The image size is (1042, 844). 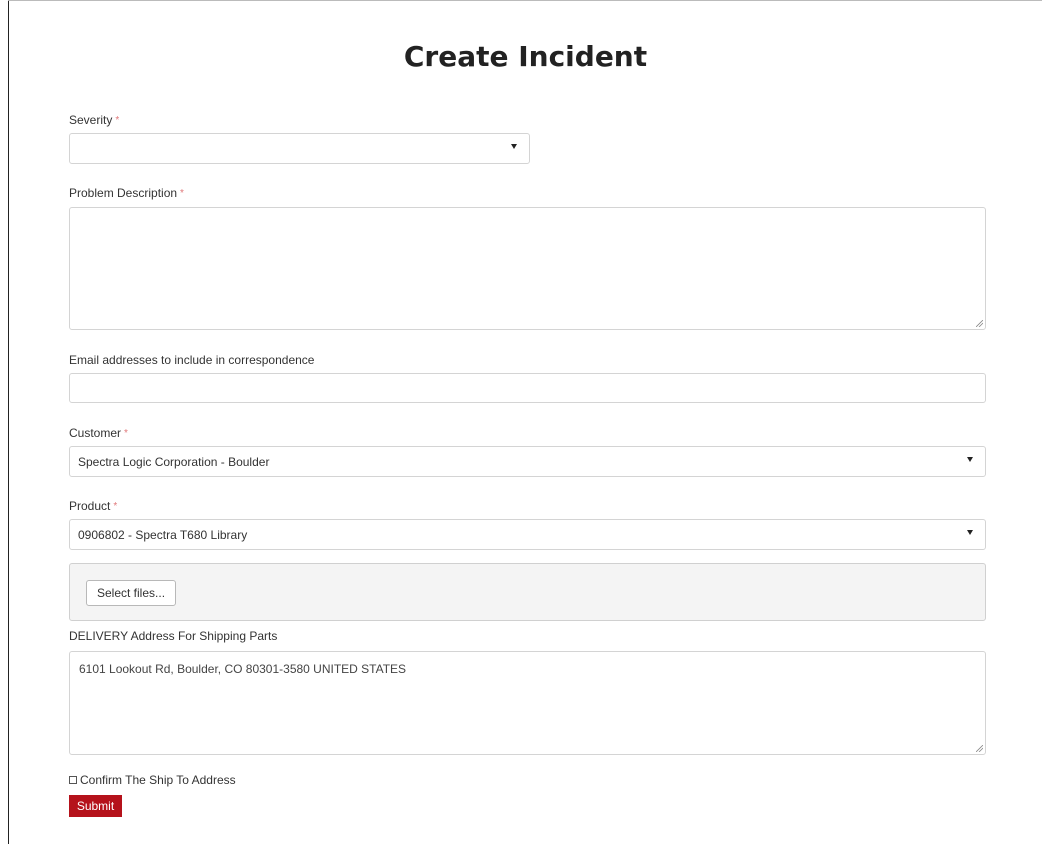 What do you see at coordinates (525, 56) in the screenshot?
I see `page-title: Create Incident` at bounding box center [525, 56].